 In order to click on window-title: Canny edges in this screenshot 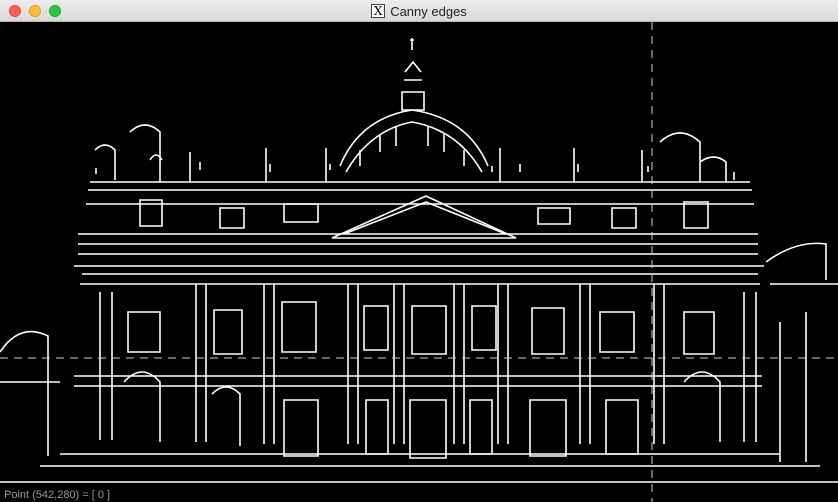, I will do `click(428, 11)`.